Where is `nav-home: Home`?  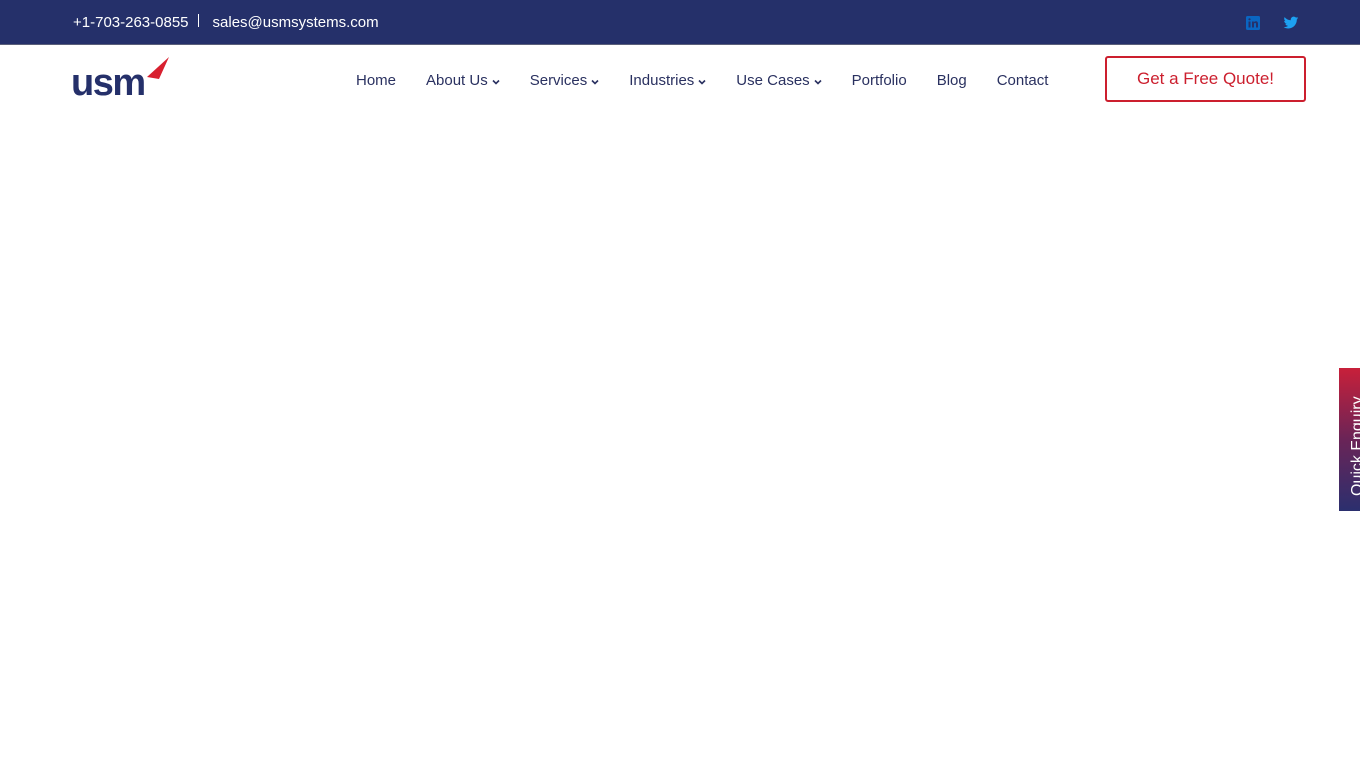
nav-home: Home is located at coordinates (376, 81).